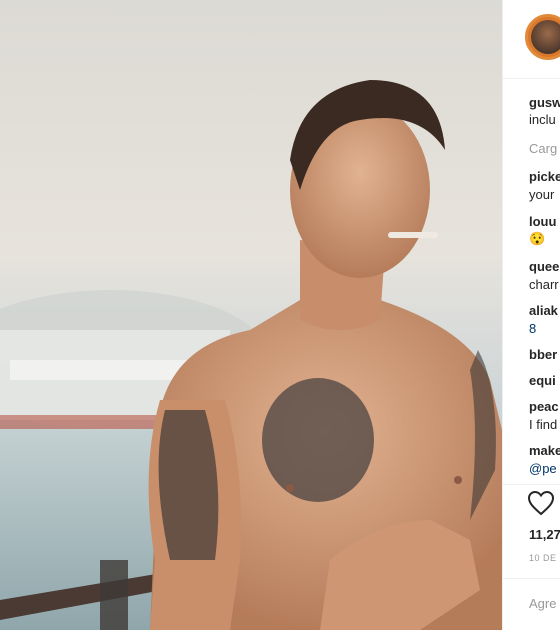 Image resolution: width=560 pixels, height=630 pixels. Describe the element at coordinates (544, 450) in the screenshot. I see `comment-username: make` at that location.